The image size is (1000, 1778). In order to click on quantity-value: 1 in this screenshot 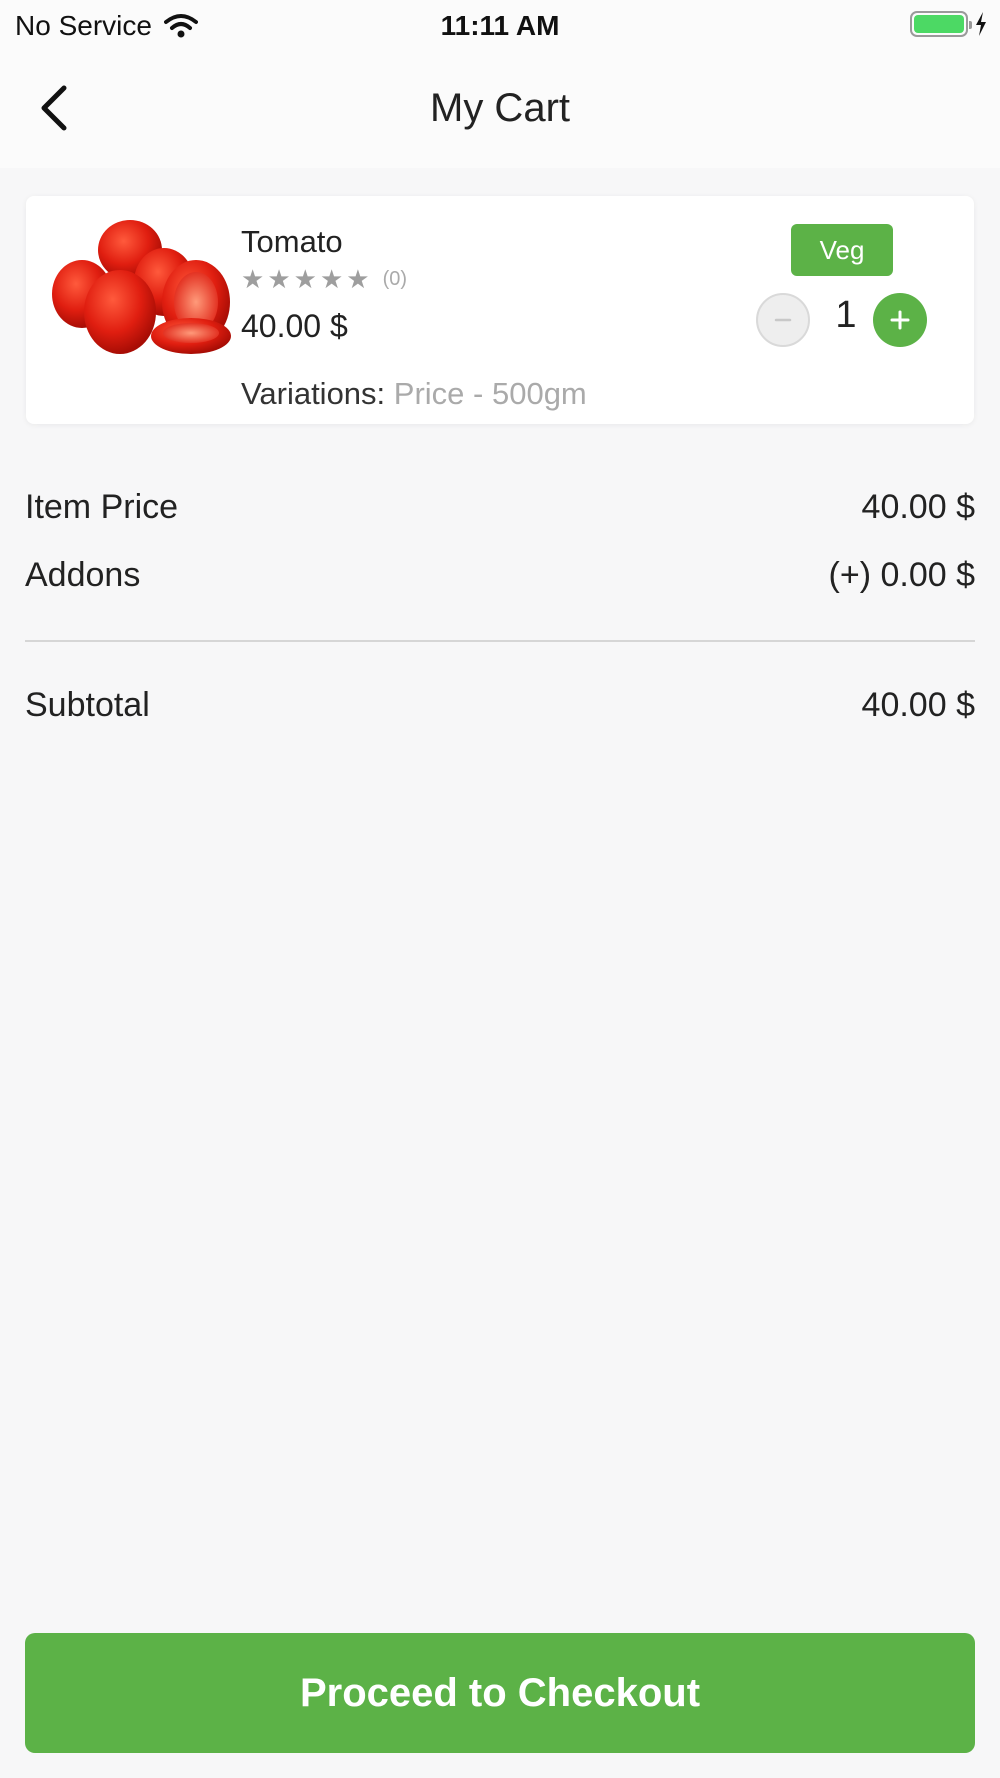, I will do `click(846, 315)`.